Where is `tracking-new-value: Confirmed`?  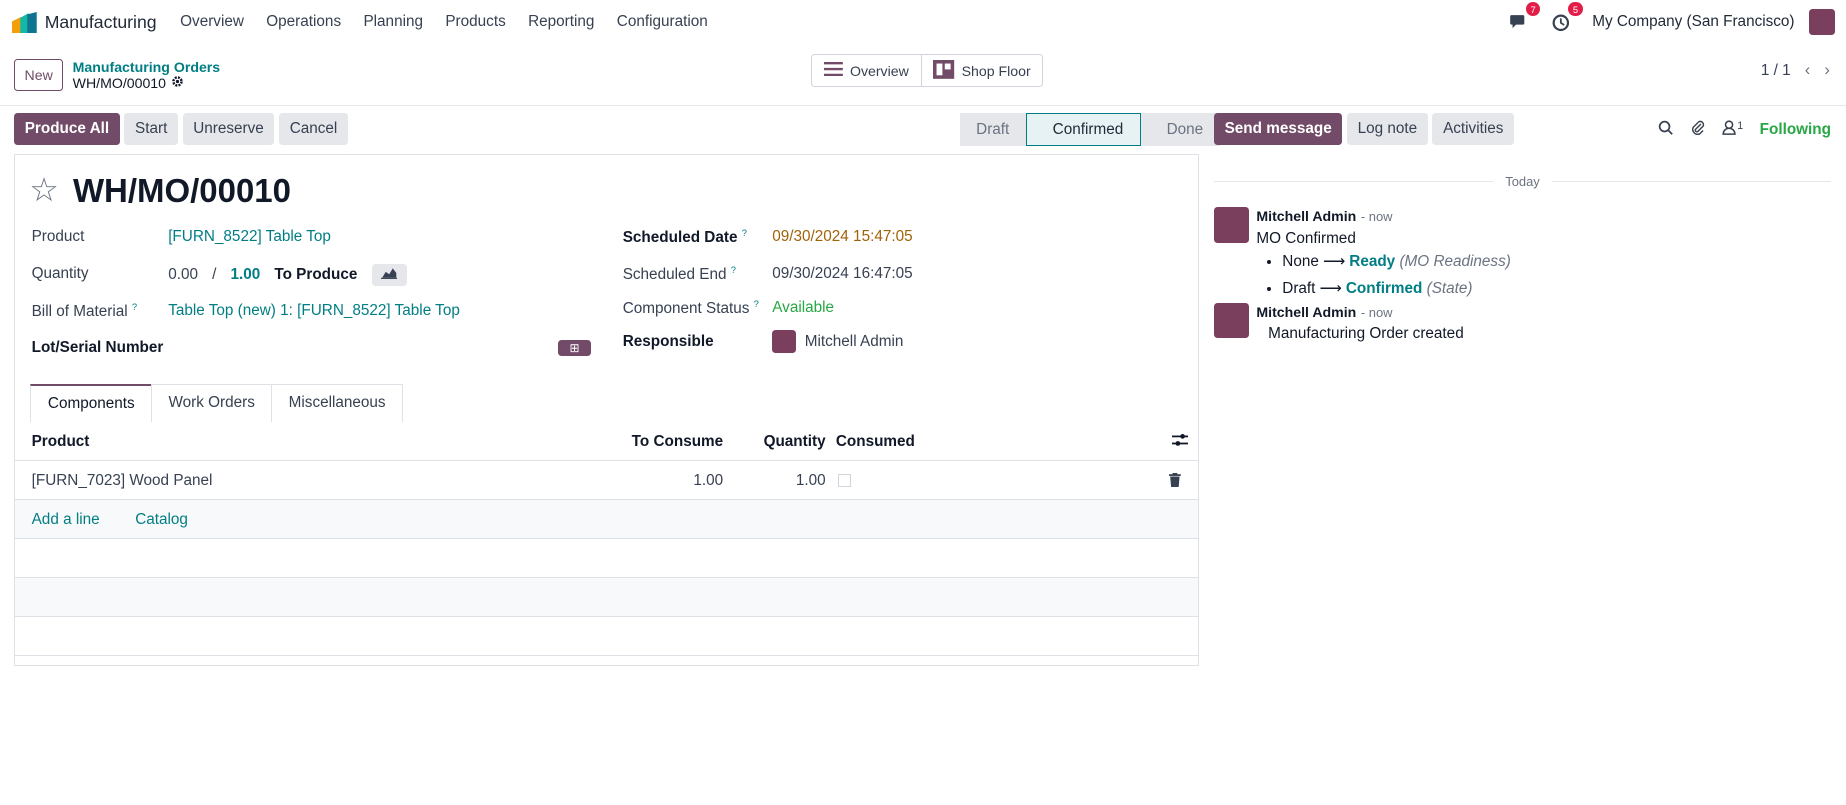 tracking-new-value: Confirmed is located at coordinates (1384, 288).